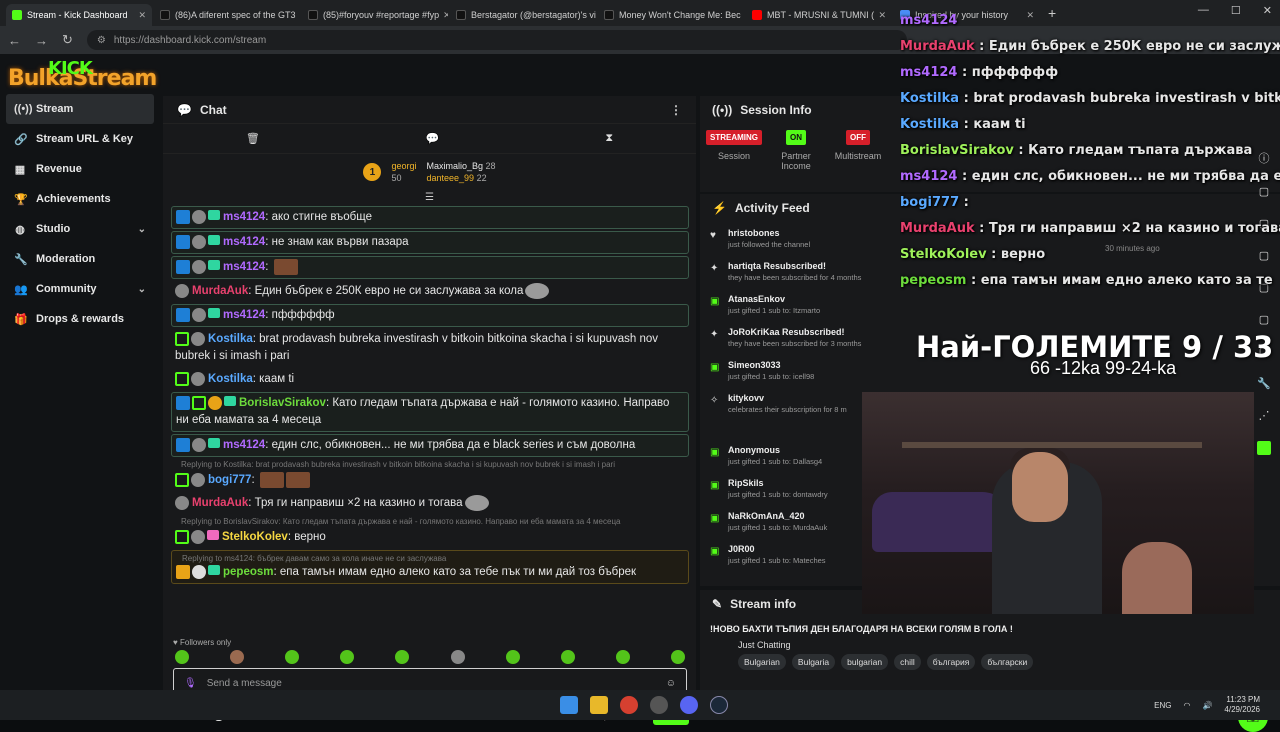 This screenshot has height=732, width=1280. Describe the element at coordinates (671, 15) in the screenshot. I see `browser-tab: Money Won't Change Me: Bec✕` at that location.